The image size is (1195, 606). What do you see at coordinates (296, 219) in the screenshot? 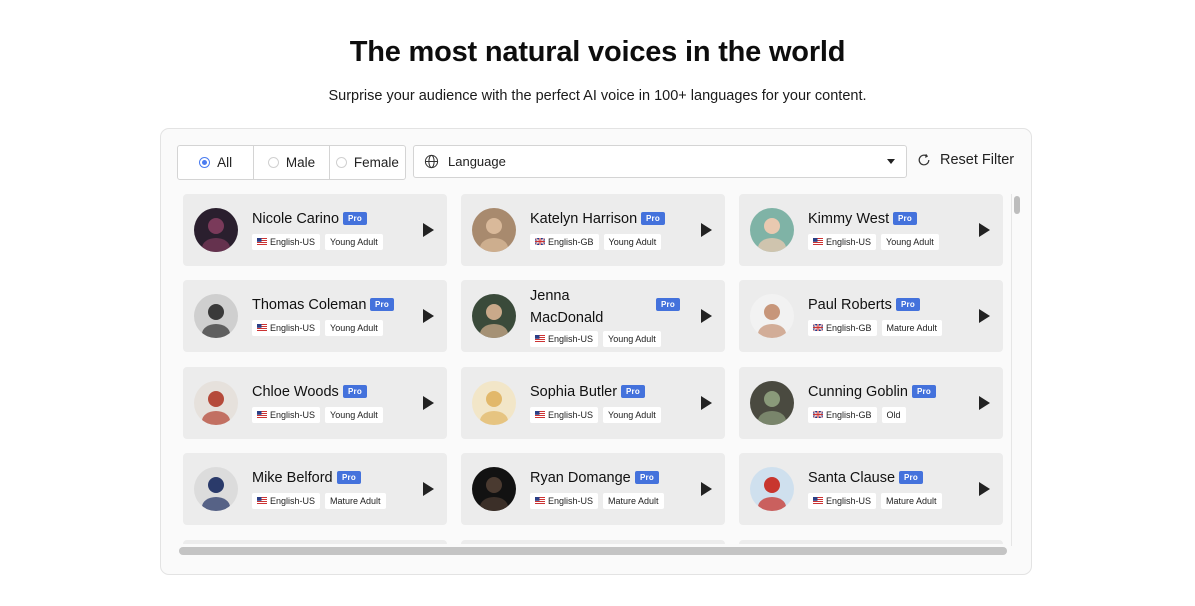
I see `voice-name: Nicole Carino` at bounding box center [296, 219].